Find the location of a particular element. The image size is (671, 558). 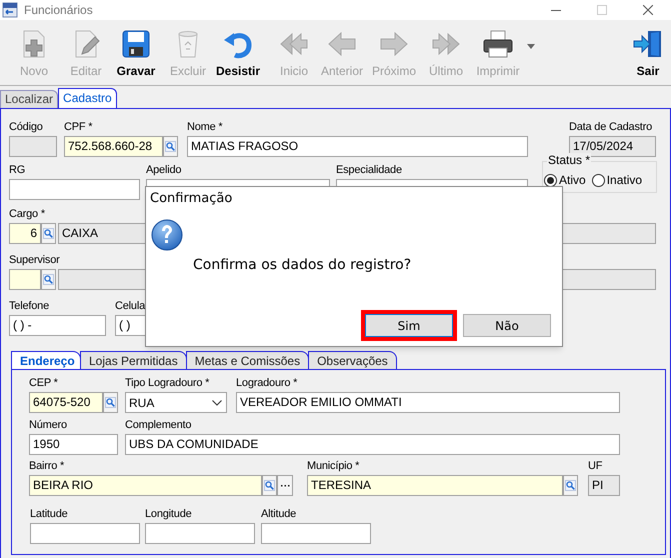

field-label: Apelido is located at coordinates (164, 170).